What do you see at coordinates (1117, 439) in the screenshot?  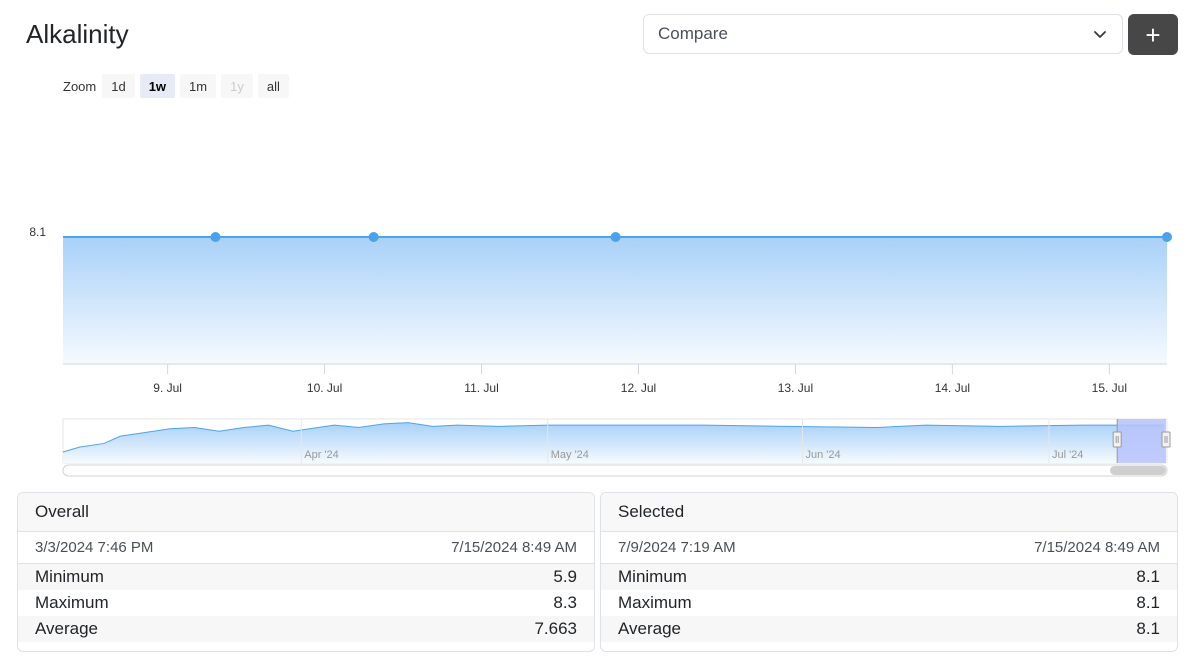 I see `navigator-handle-left` at bounding box center [1117, 439].